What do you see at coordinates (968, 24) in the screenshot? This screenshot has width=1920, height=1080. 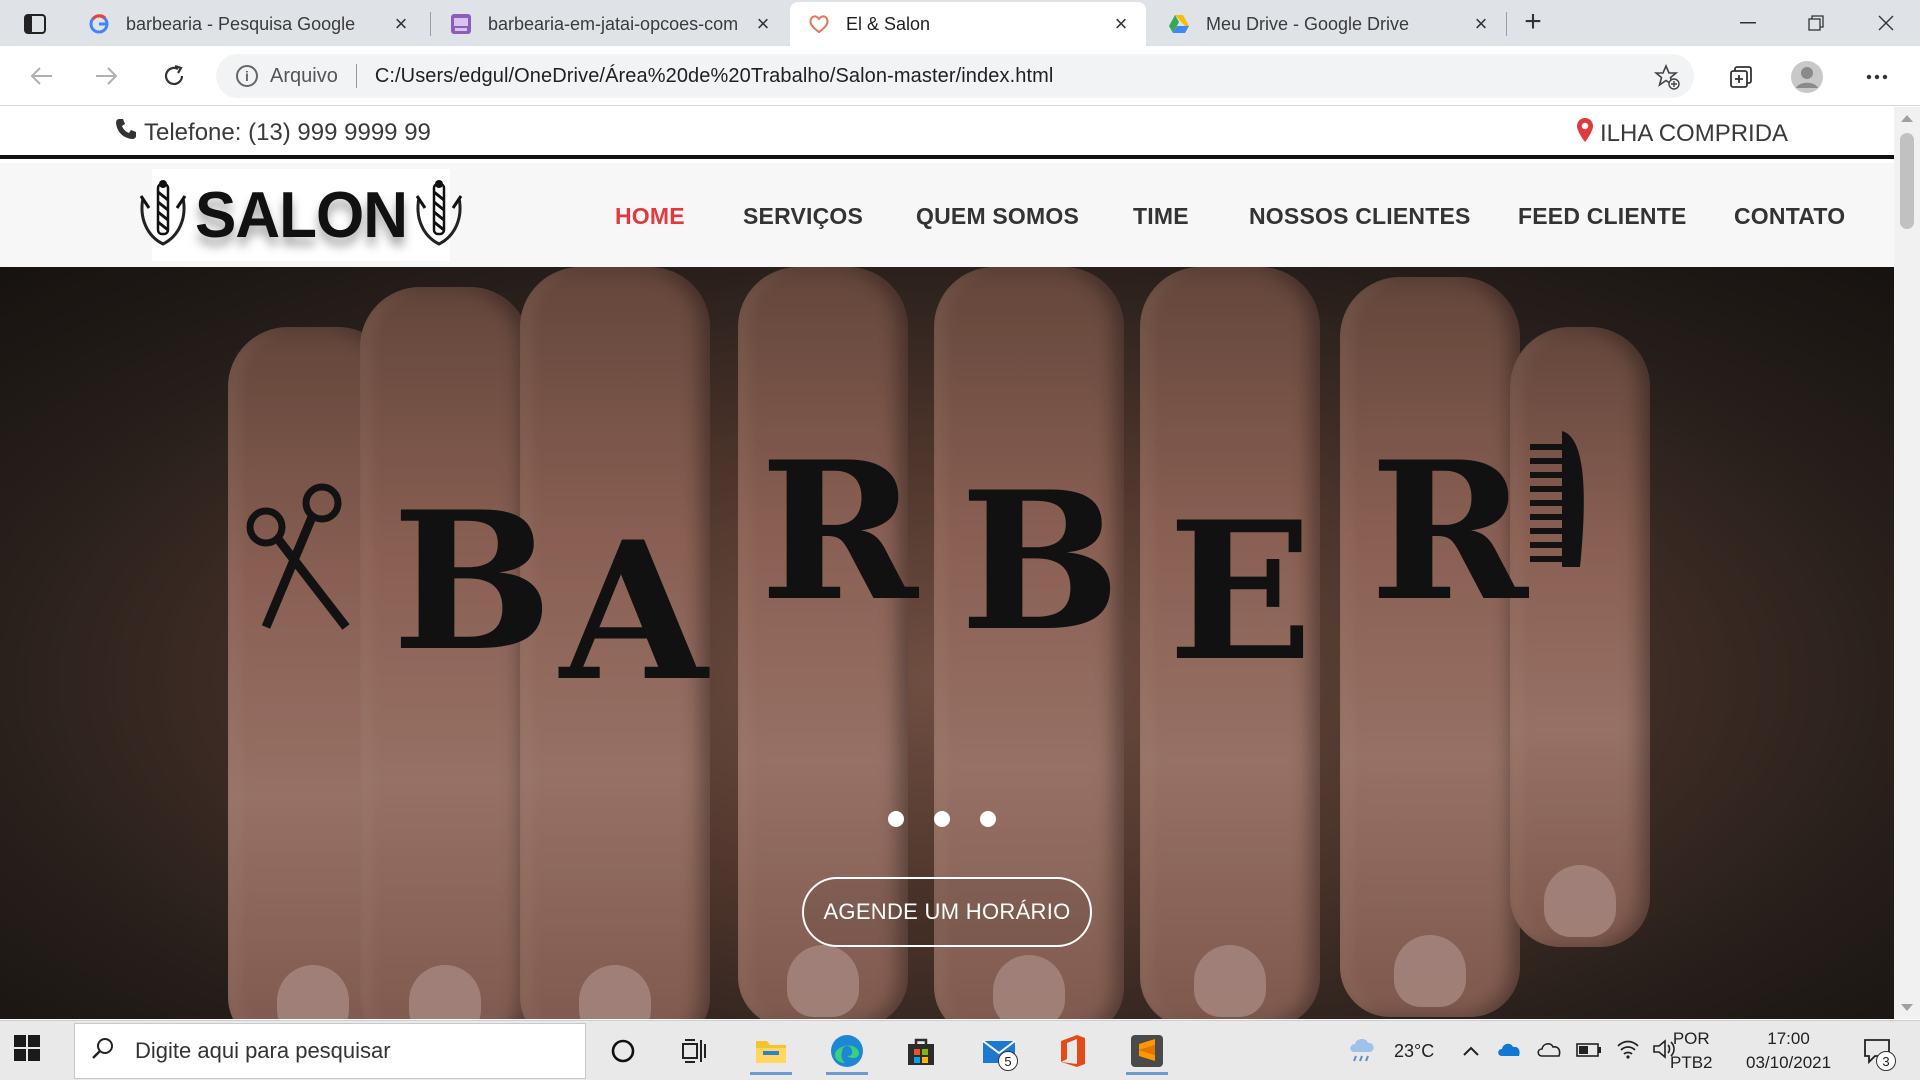 I see `tab-el-salon: El & Salon ×` at bounding box center [968, 24].